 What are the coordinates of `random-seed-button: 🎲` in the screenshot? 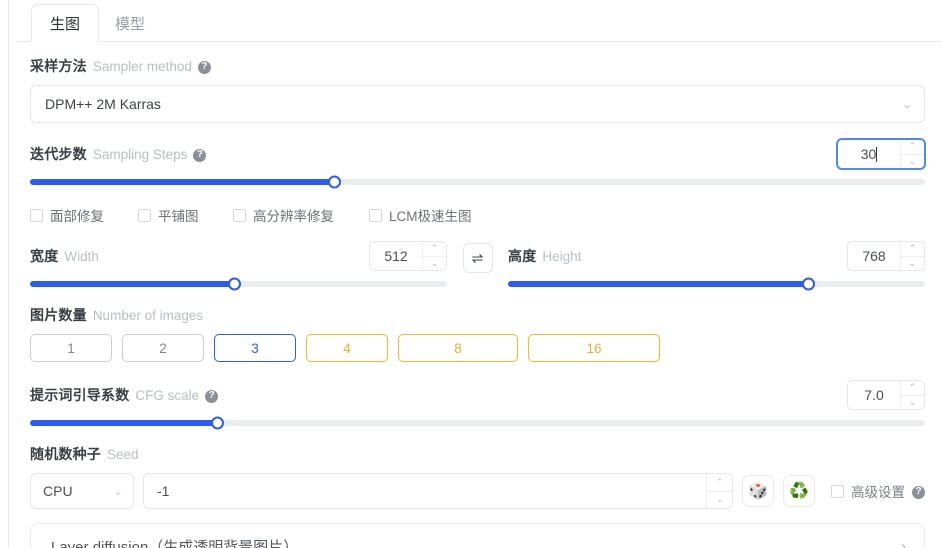 It's located at (758, 491).